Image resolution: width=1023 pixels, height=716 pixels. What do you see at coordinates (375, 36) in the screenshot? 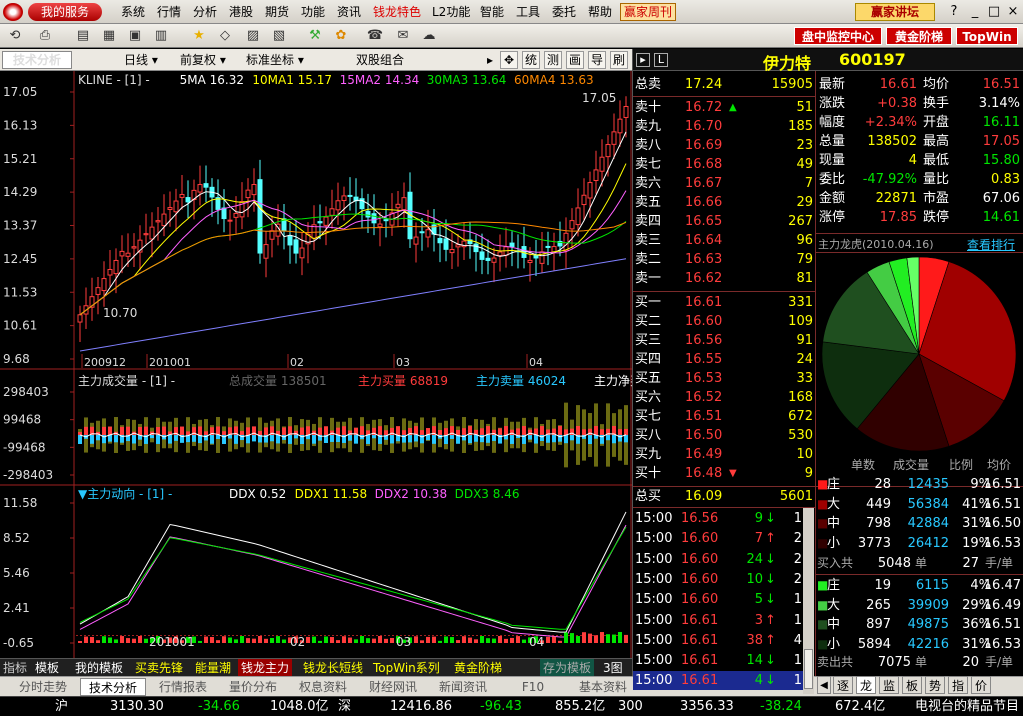
I see `phone-icon: ☎` at bounding box center [375, 36].